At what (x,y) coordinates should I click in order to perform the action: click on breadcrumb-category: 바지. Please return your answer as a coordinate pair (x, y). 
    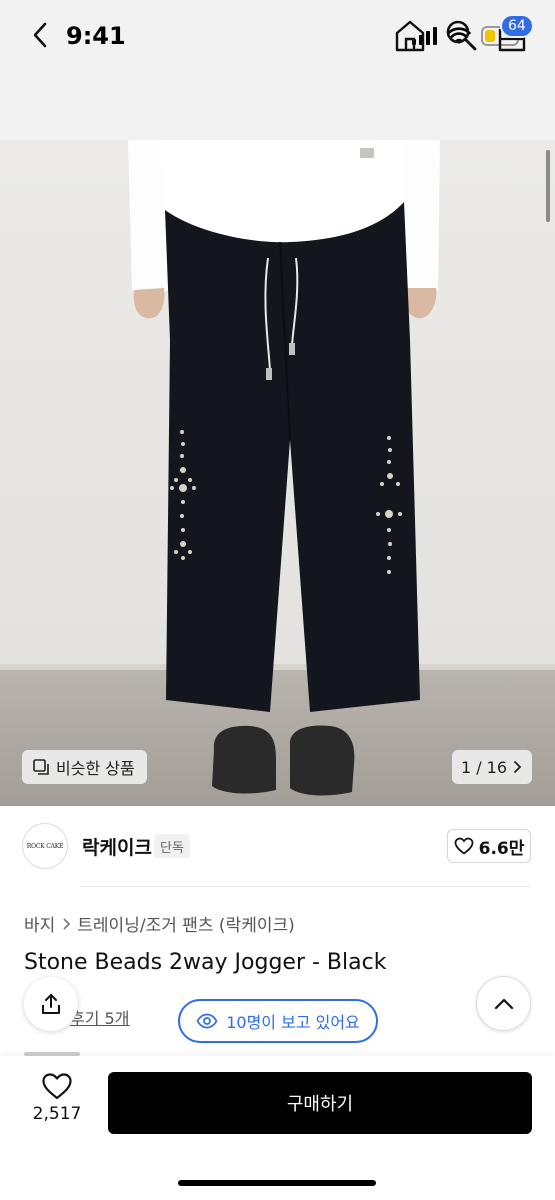
    Looking at the image, I should click on (39, 923).